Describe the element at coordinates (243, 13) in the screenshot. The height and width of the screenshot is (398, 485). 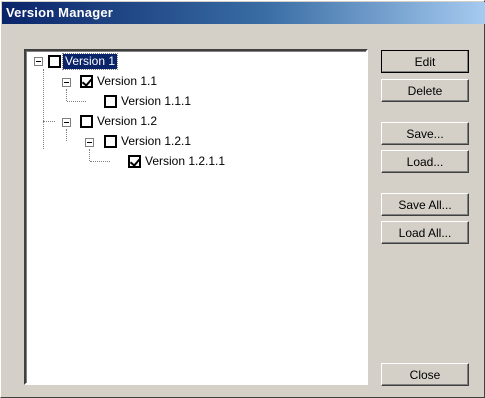
I see `title-bar: Version Manager` at that location.